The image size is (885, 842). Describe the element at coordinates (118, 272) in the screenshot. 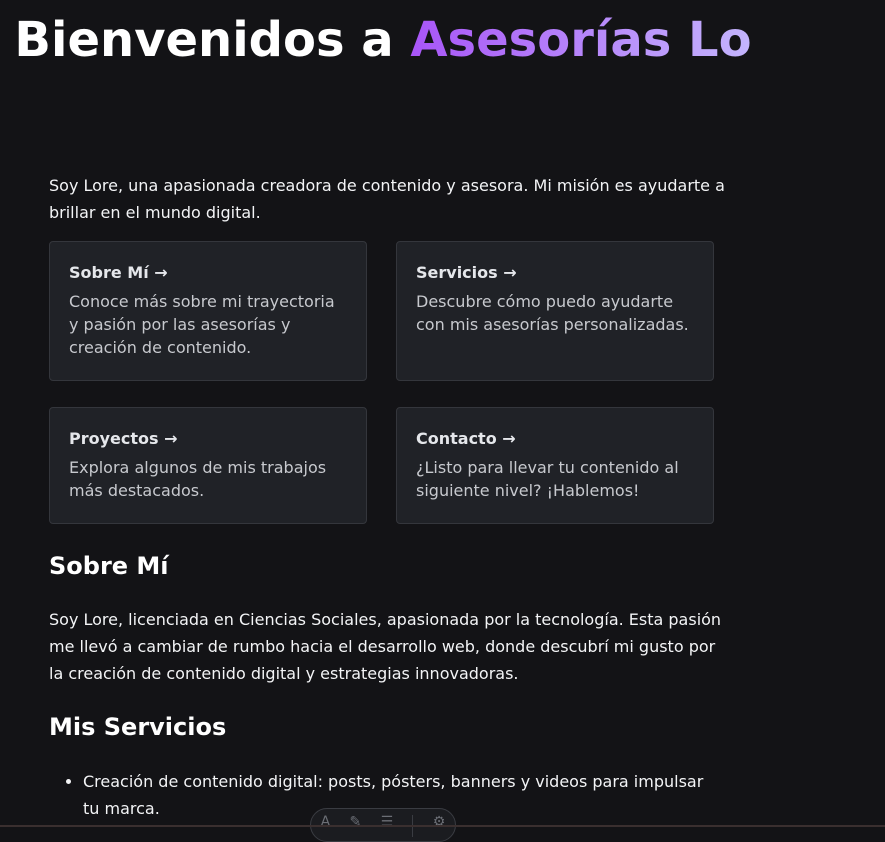

I see `card-title: Sobre Mí →` at that location.